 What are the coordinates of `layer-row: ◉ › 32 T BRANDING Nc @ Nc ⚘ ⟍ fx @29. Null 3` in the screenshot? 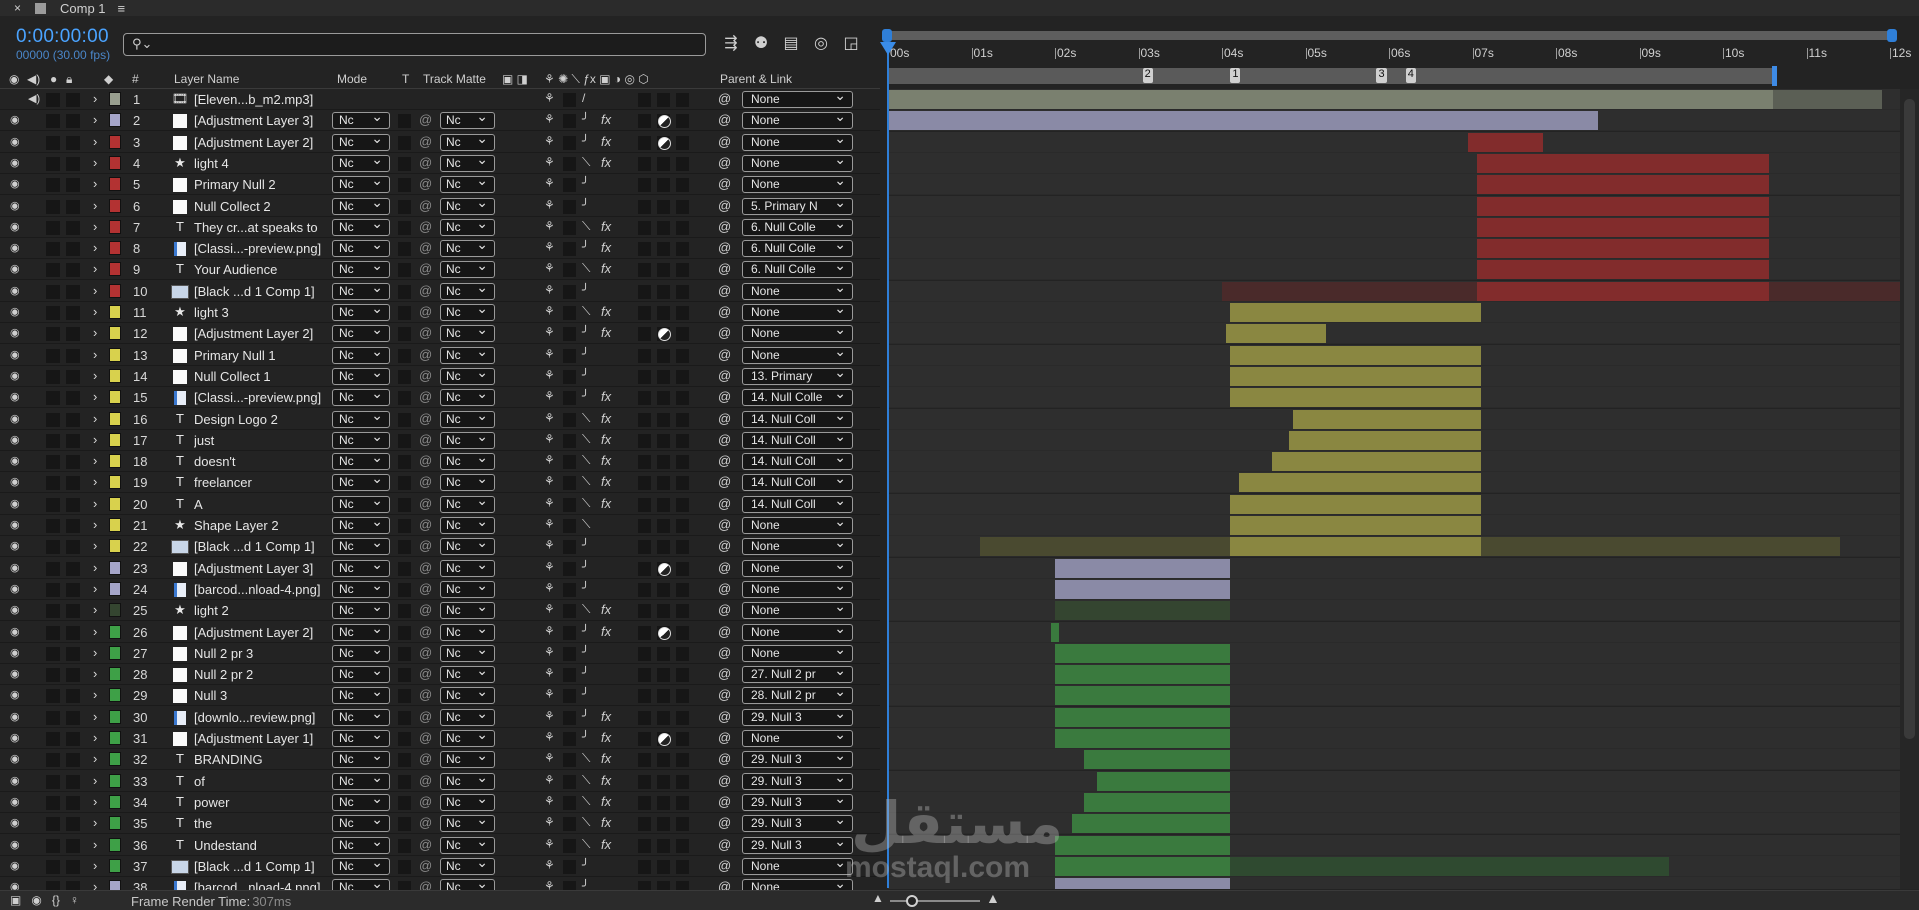 It's located at (440, 759).